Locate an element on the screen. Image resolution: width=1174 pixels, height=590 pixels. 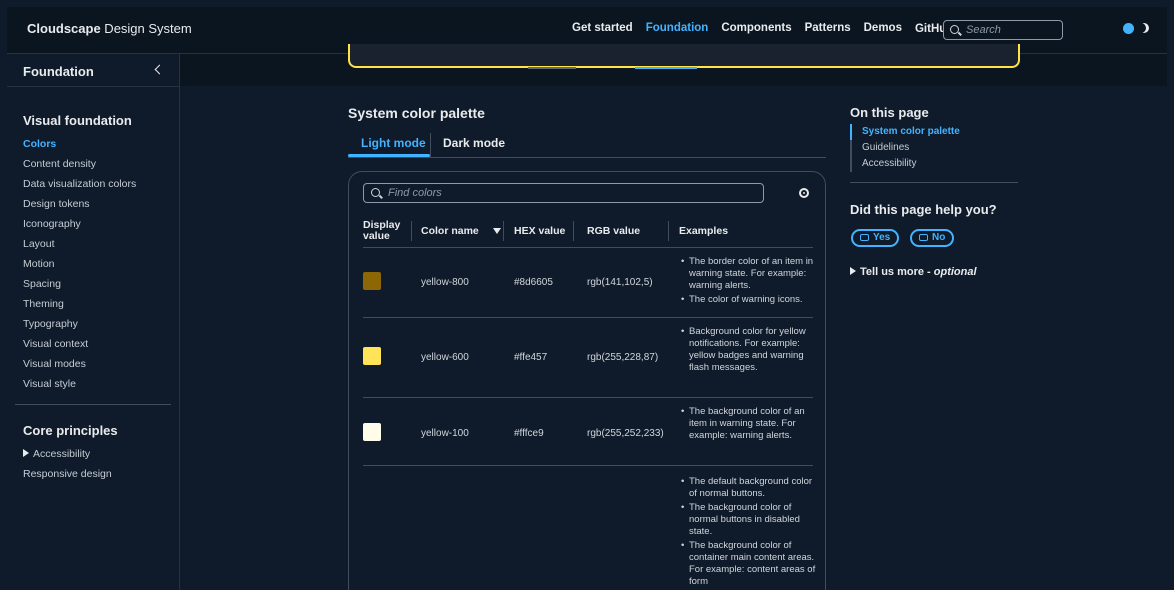
hex-value-cell: #ffe457 is located at coordinates (531, 357).